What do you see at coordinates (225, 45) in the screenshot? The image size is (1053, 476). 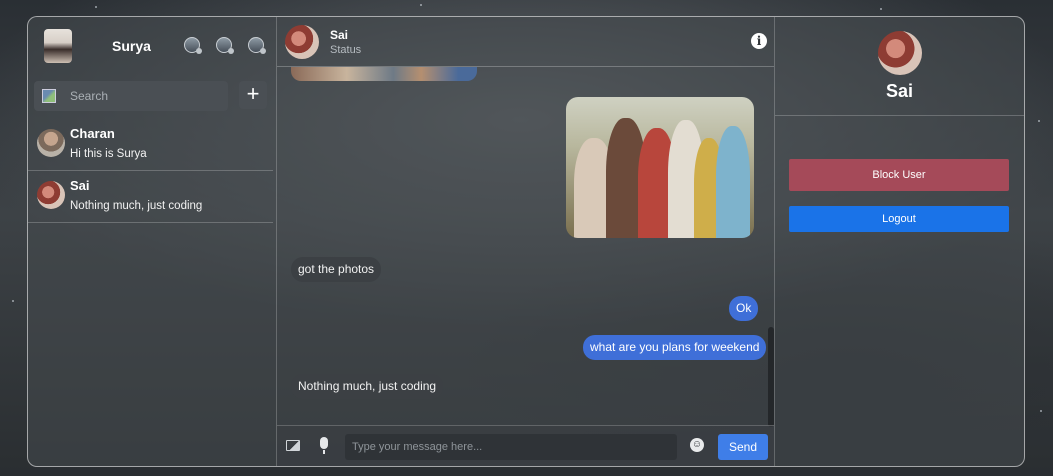 I see `new-chat-icon` at bounding box center [225, 45].